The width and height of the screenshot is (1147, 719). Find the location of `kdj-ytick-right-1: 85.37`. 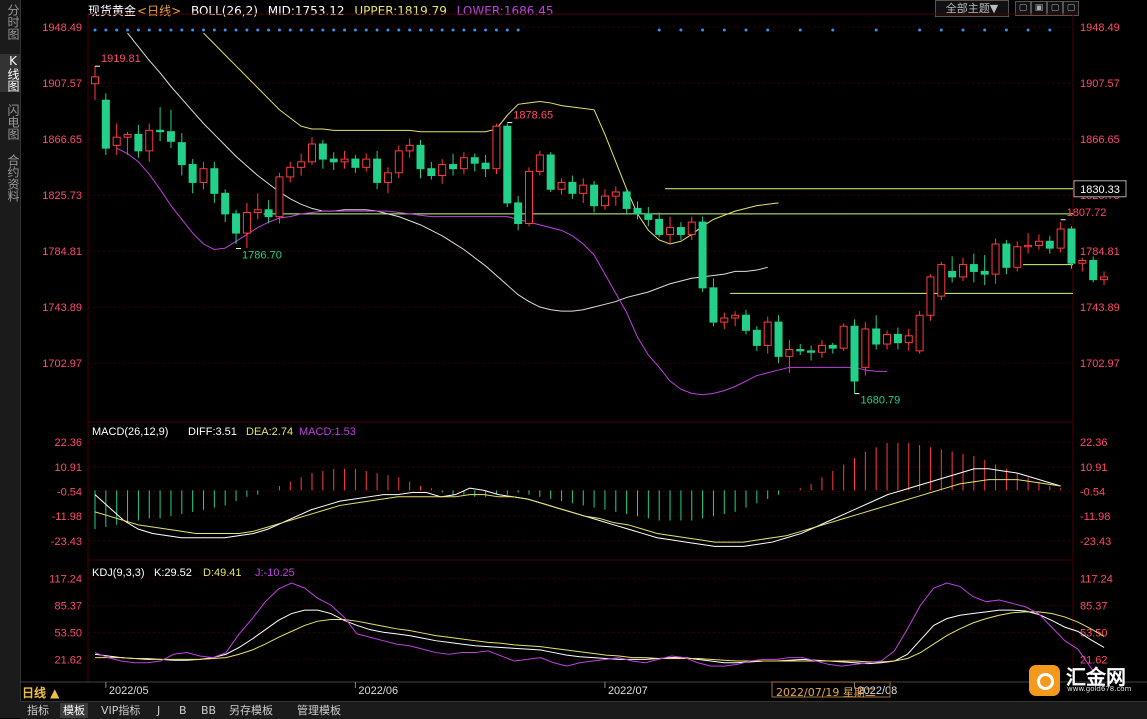

kdj-ytick-right-1: 85.37 is located at coordinates (1094, 607).